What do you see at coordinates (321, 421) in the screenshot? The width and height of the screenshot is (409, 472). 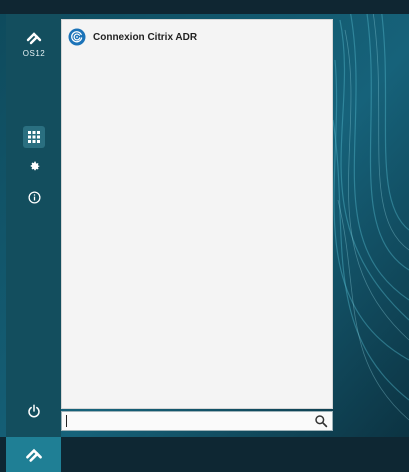 I see `search-icon` at bounding box center [321, 421].